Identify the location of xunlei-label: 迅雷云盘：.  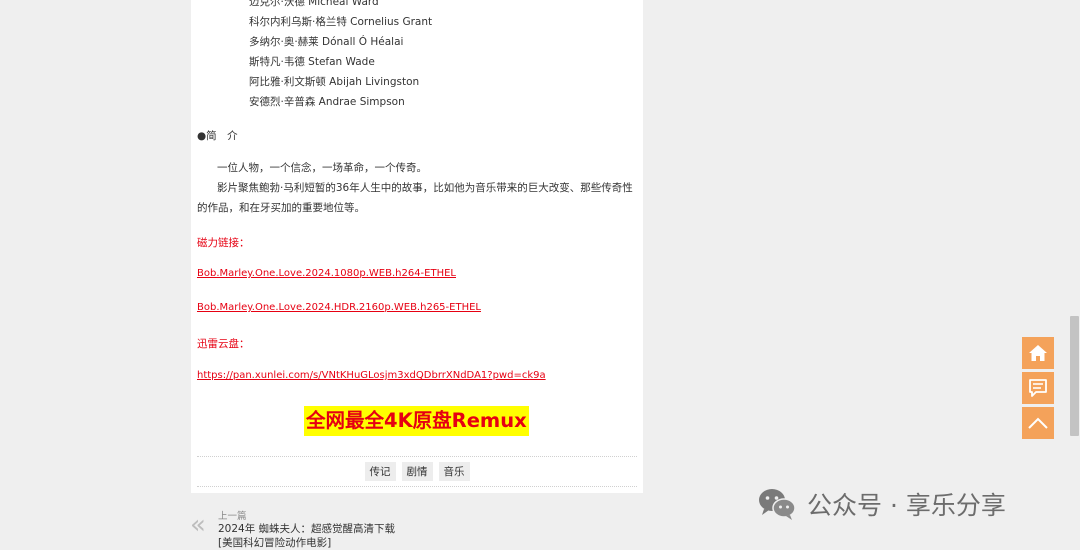
(223, 344).